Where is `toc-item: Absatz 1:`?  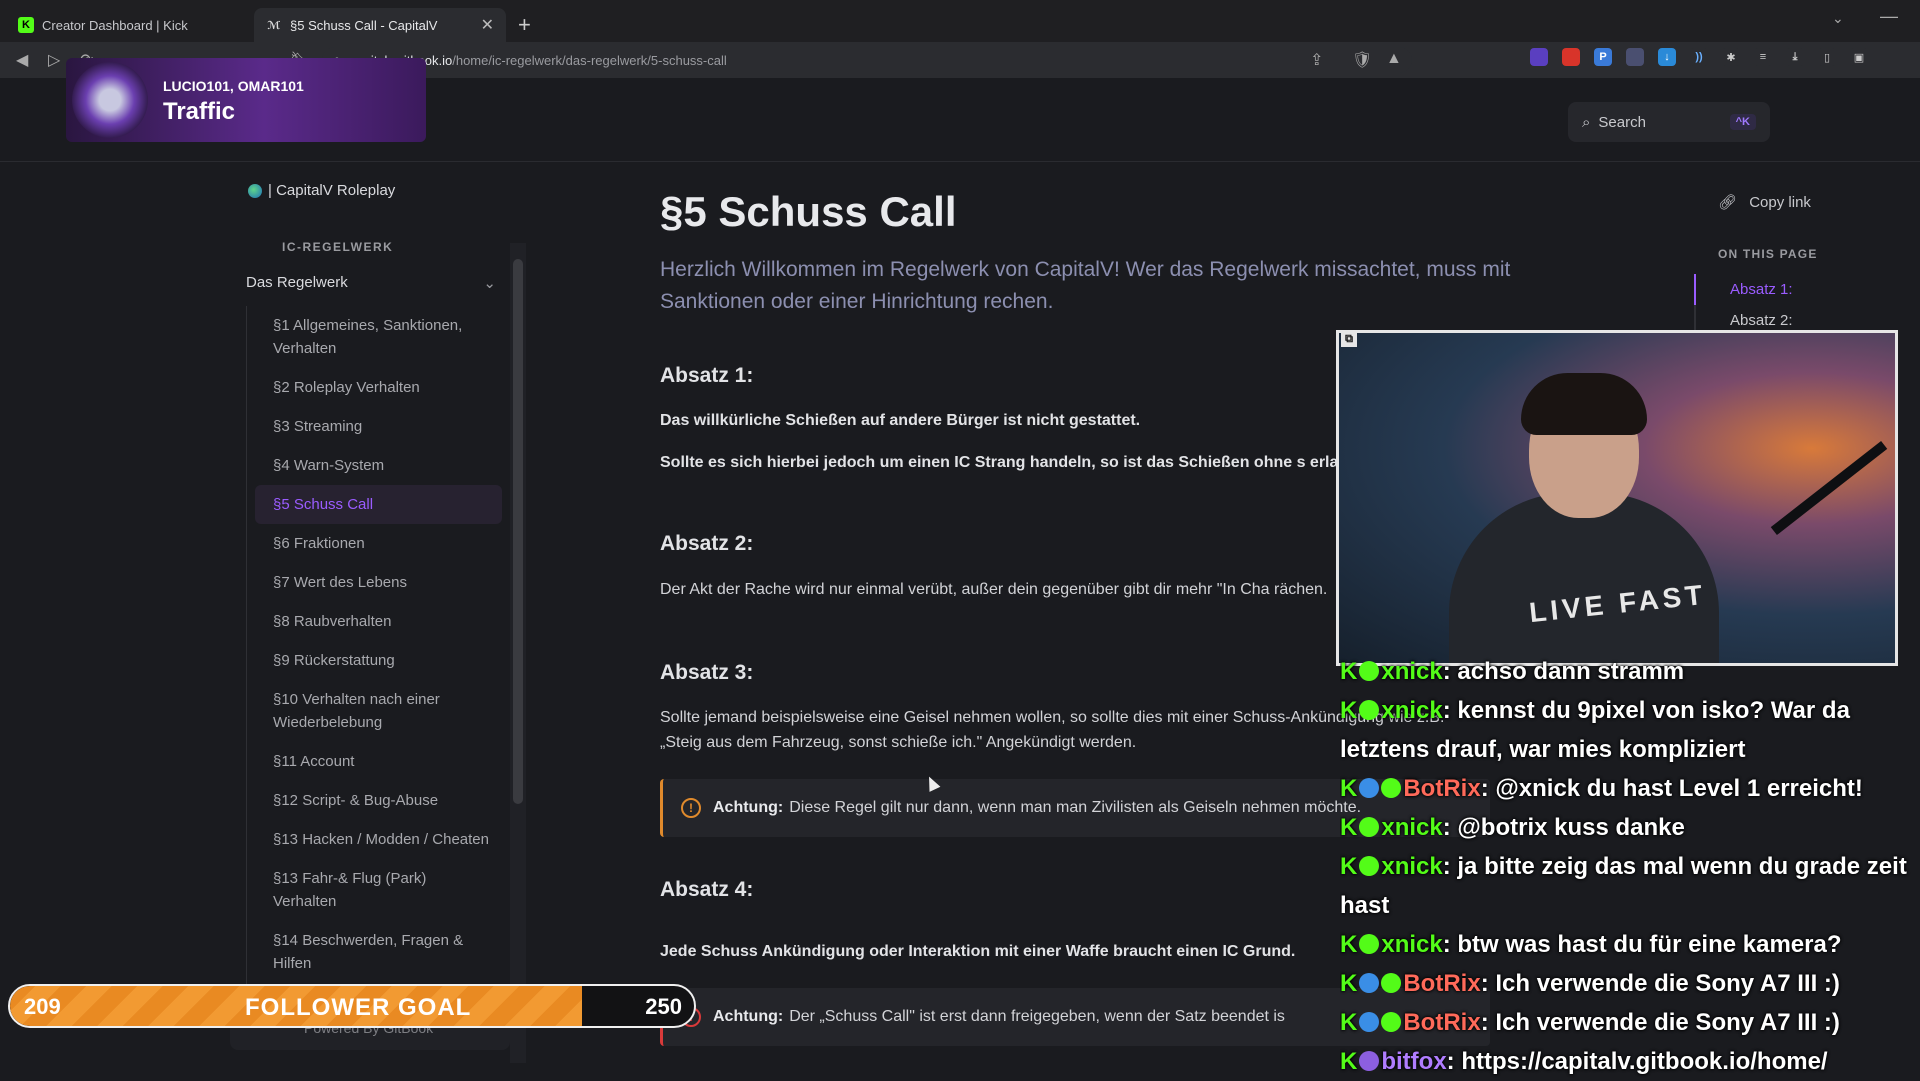
toc-item: Absatz 1: is located at coordinates (1743, 289).